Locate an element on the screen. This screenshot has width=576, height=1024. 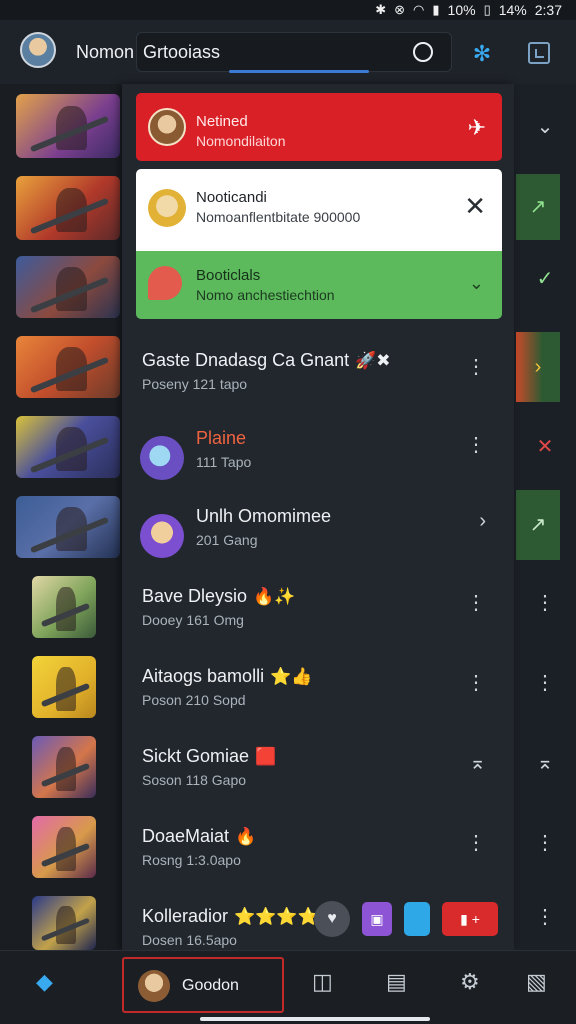
minimize-icon is located at coordinates (539, 53).